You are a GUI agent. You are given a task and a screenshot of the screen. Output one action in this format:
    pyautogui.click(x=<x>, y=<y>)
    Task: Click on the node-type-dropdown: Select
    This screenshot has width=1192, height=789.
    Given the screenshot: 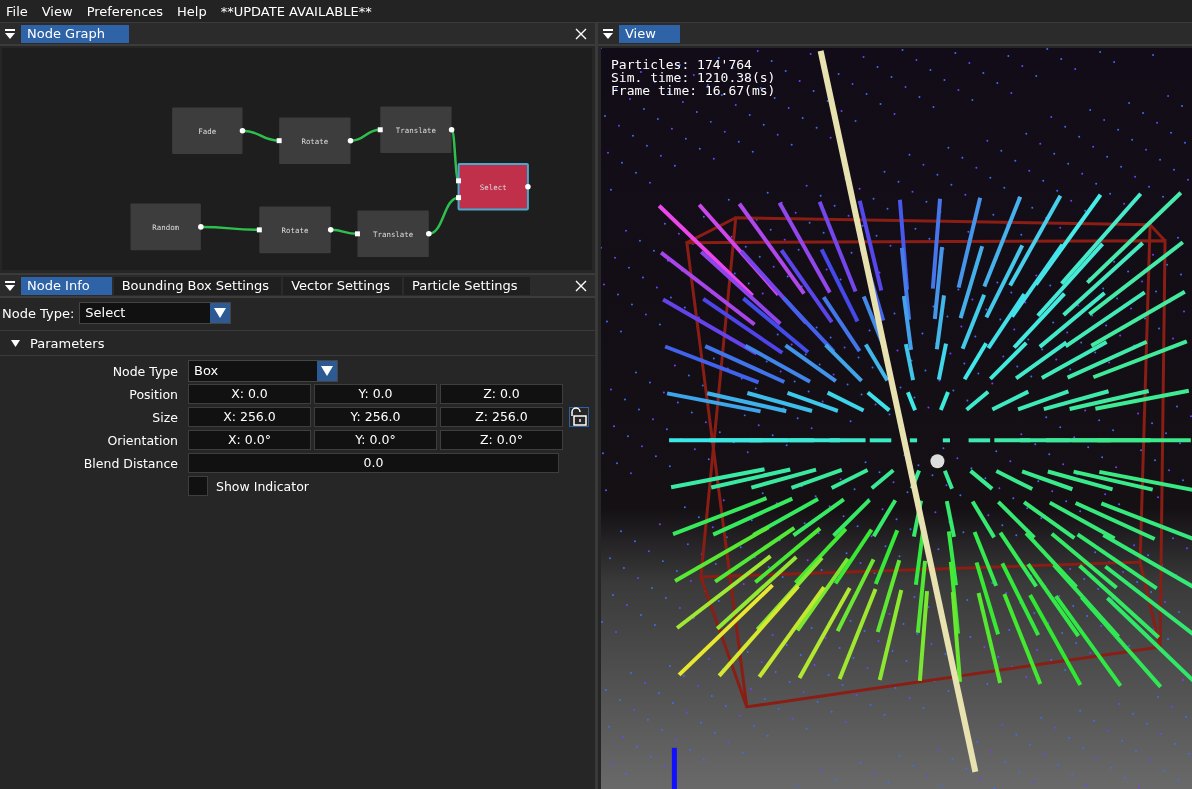 What is the action you would take?
    pyautogui.click(x=155, y=313)
    